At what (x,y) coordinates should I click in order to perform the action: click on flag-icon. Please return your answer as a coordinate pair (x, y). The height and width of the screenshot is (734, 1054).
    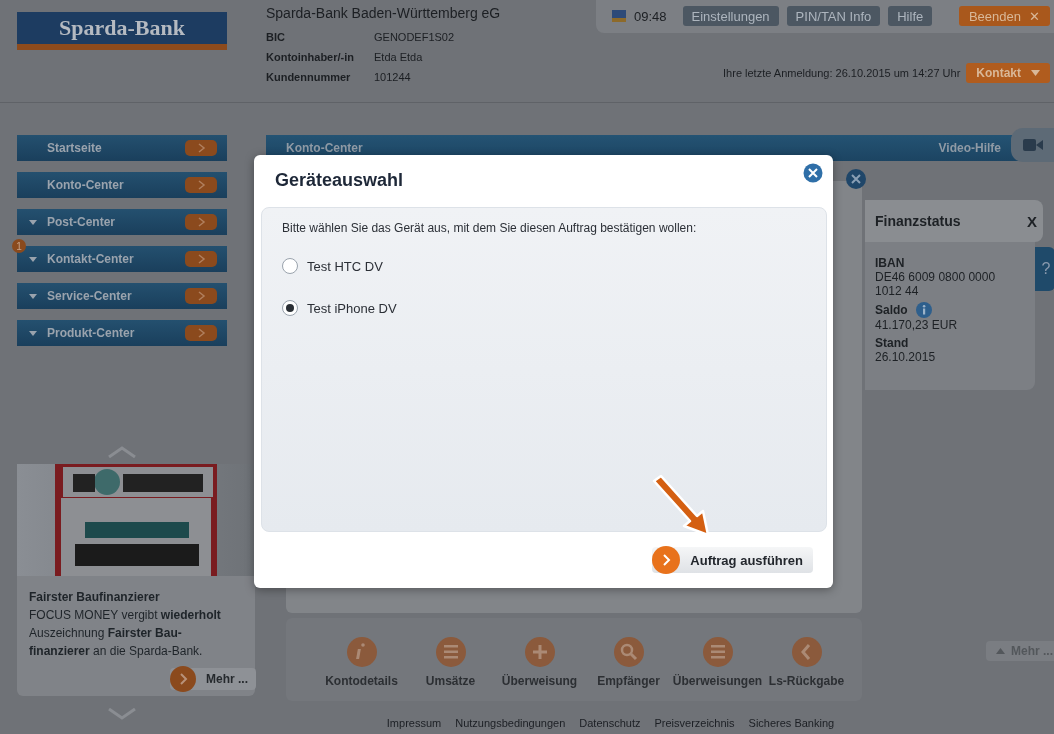
    Looking at the image, I should click on (619, 16).